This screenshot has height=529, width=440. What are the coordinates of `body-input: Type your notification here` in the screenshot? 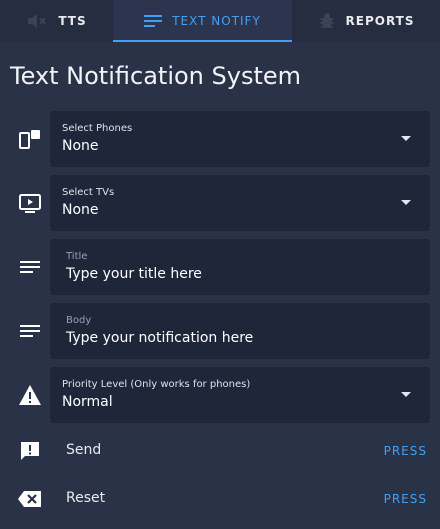 It's located at (159, 338).